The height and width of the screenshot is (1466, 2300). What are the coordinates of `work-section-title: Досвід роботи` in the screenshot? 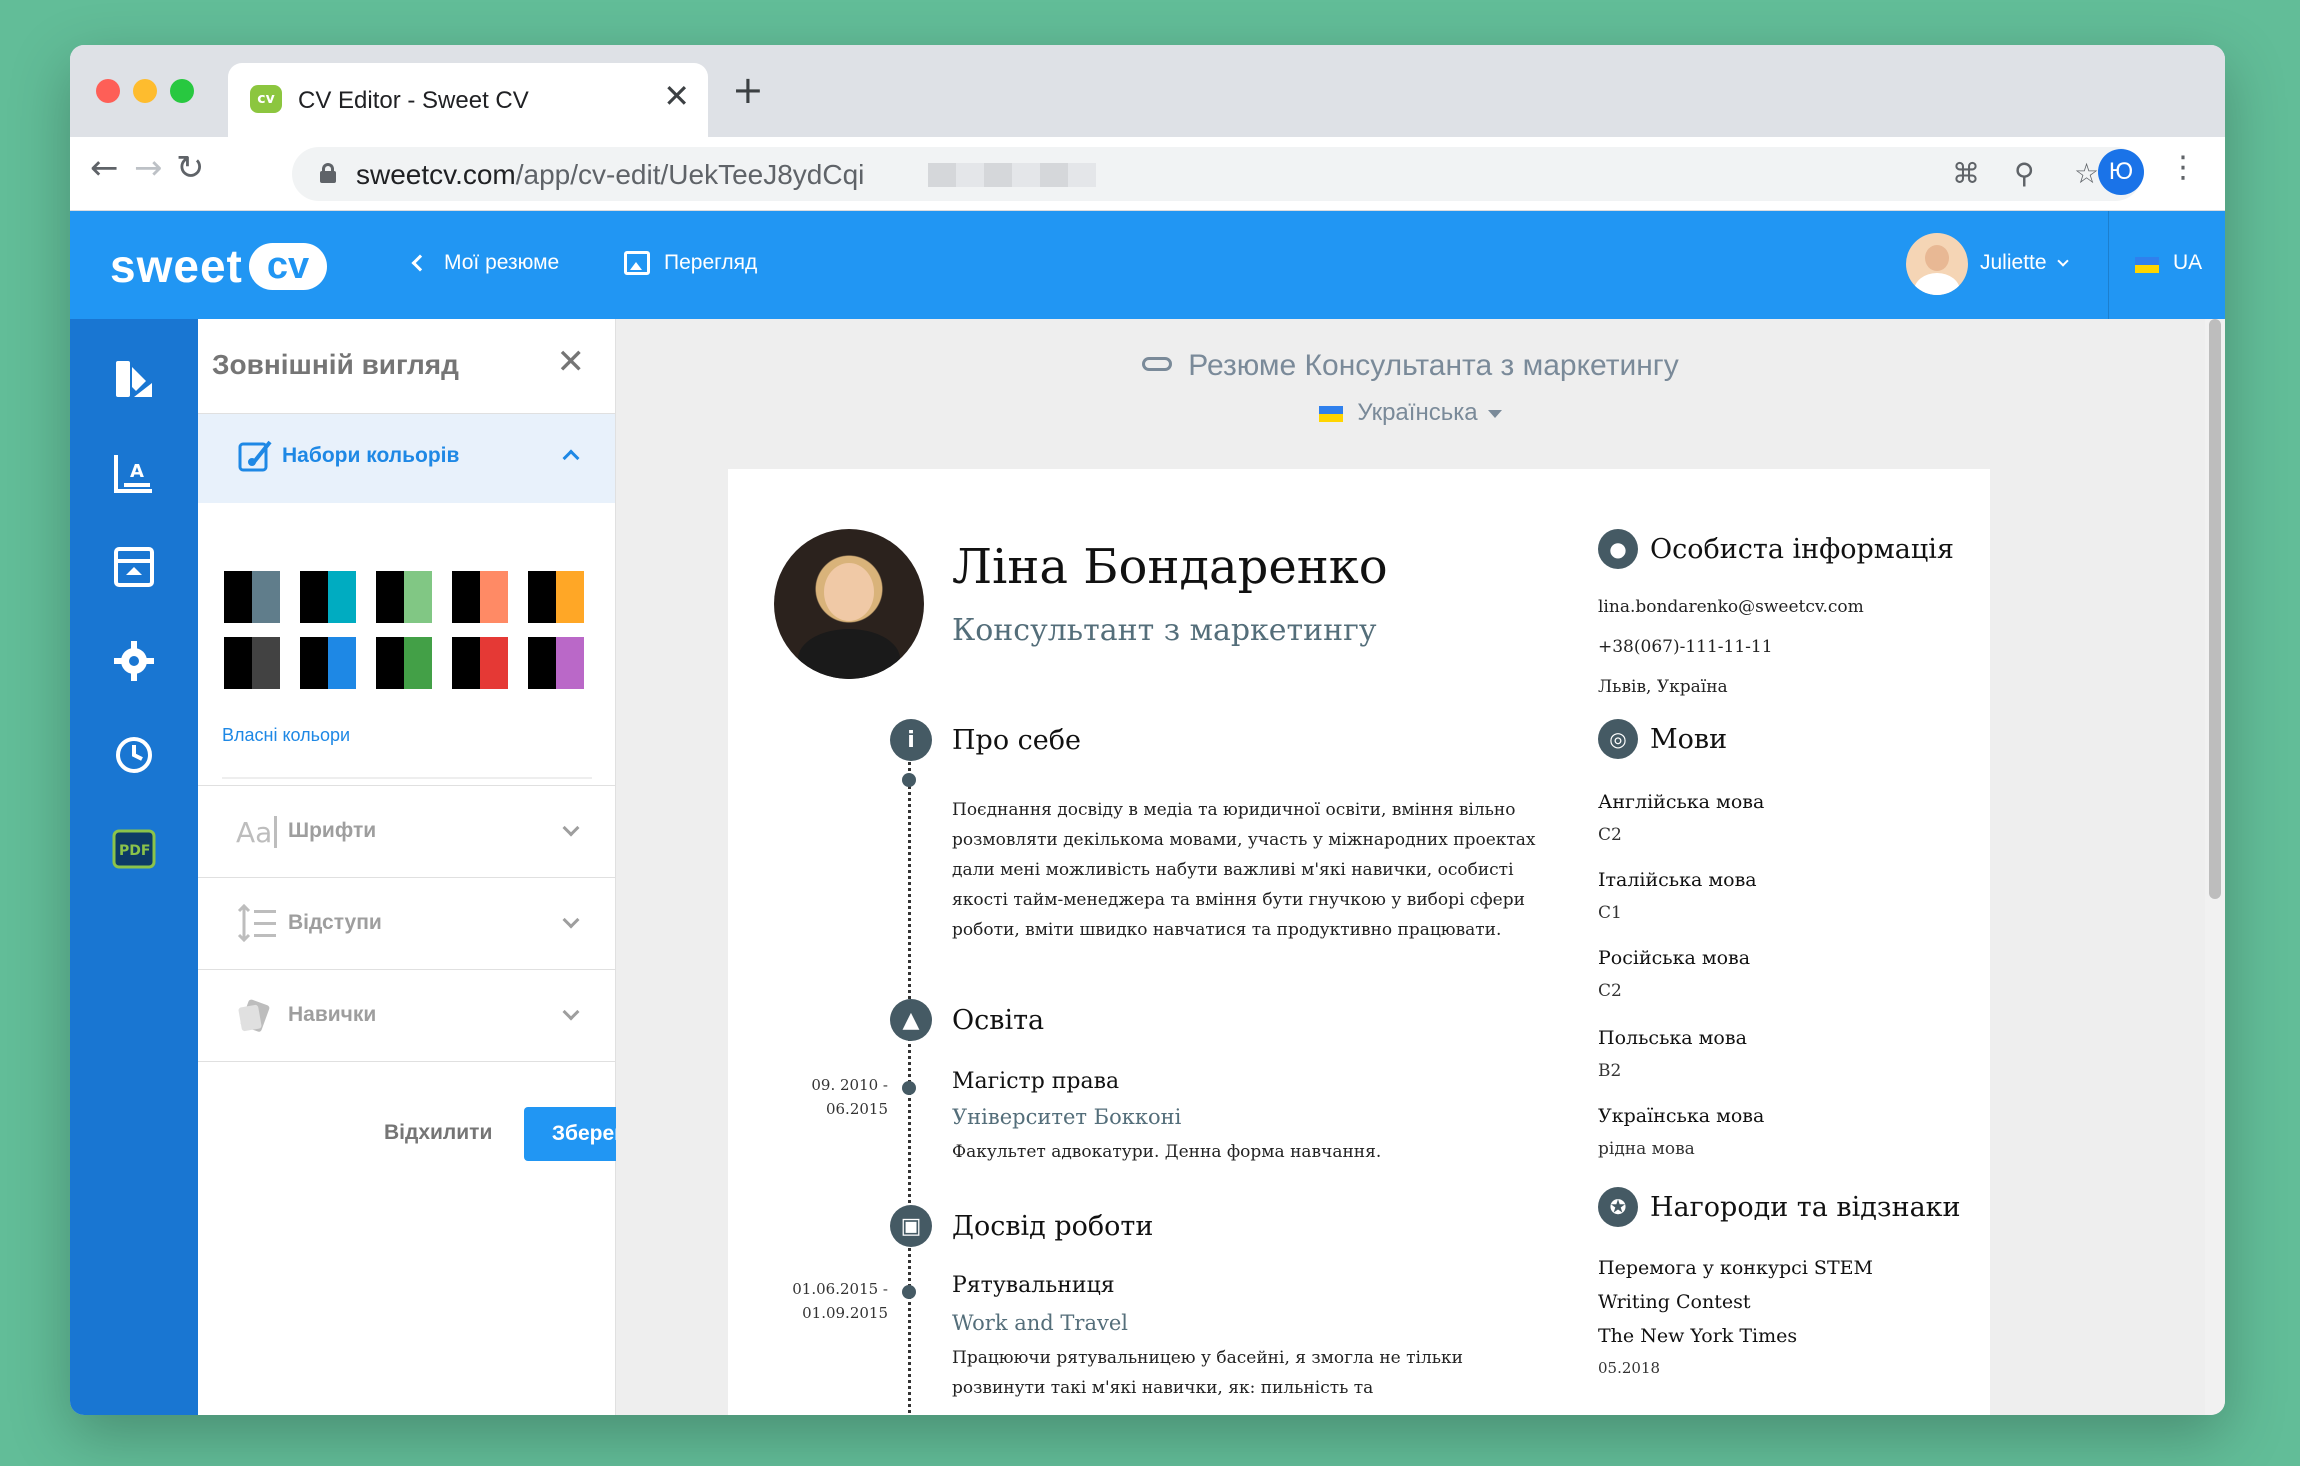 It's located at (1052, 1226).